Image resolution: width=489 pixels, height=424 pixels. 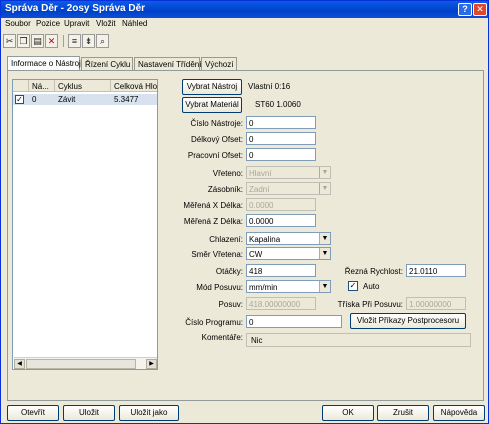 I want to click on cut-speed-label: Řezná Rychlost:, so click(x=373, y=271).